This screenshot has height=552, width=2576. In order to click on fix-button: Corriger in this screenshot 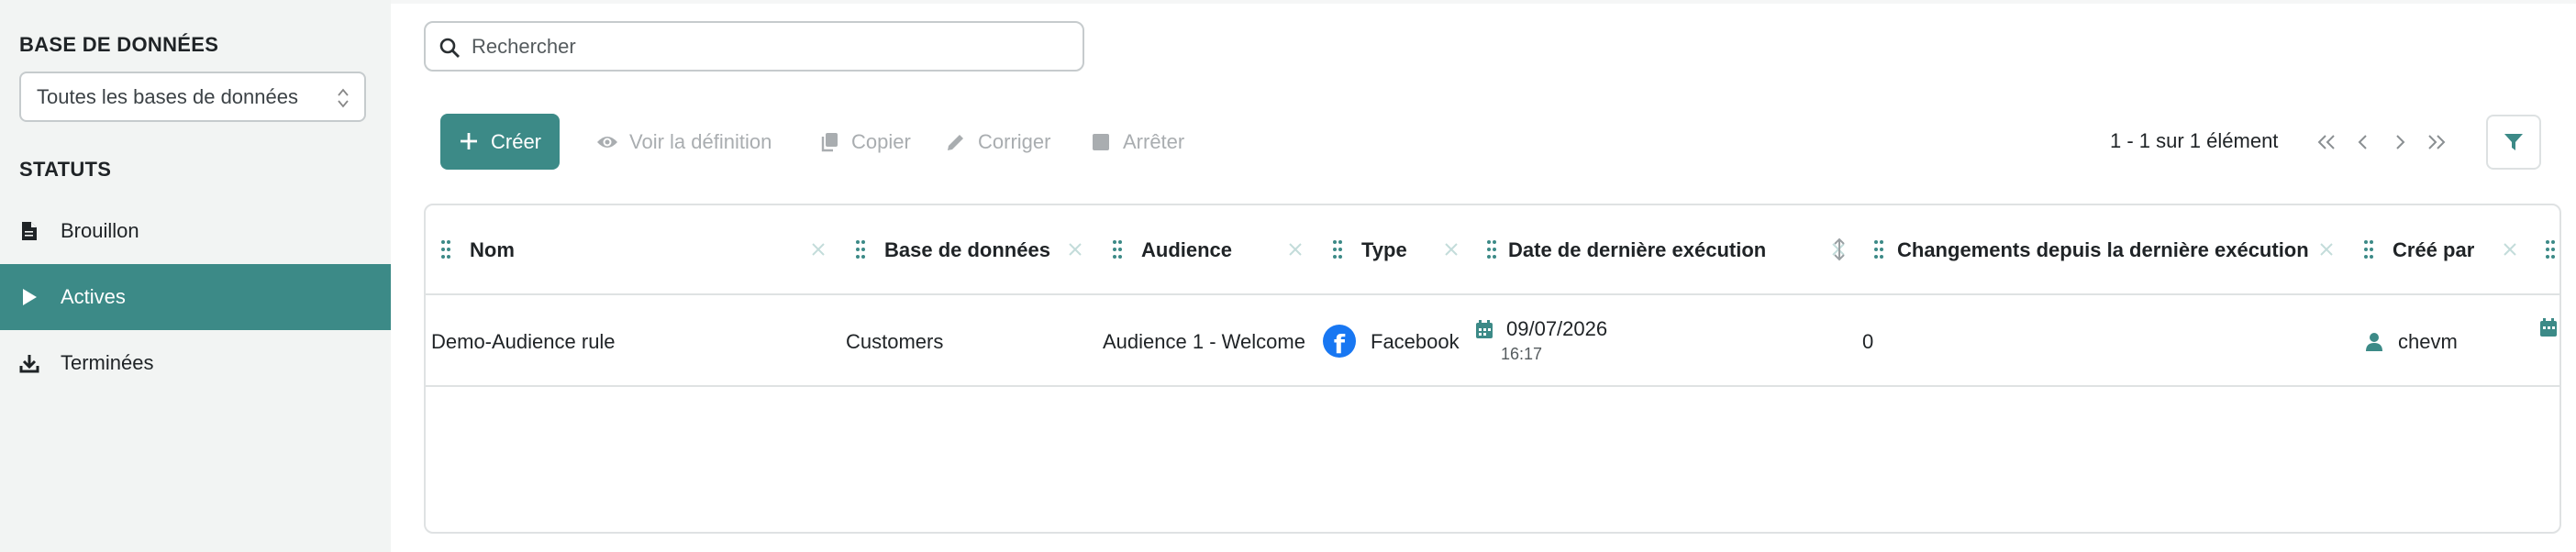, I will do `click(997, 142)`.